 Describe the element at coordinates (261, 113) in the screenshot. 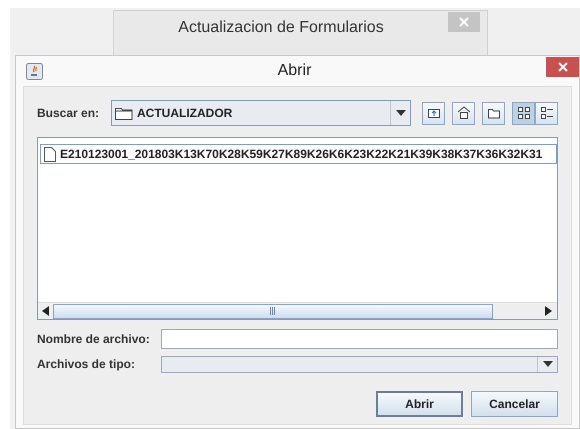

I see `look-in-dropdown: ACTUALIZADOR` at that location.